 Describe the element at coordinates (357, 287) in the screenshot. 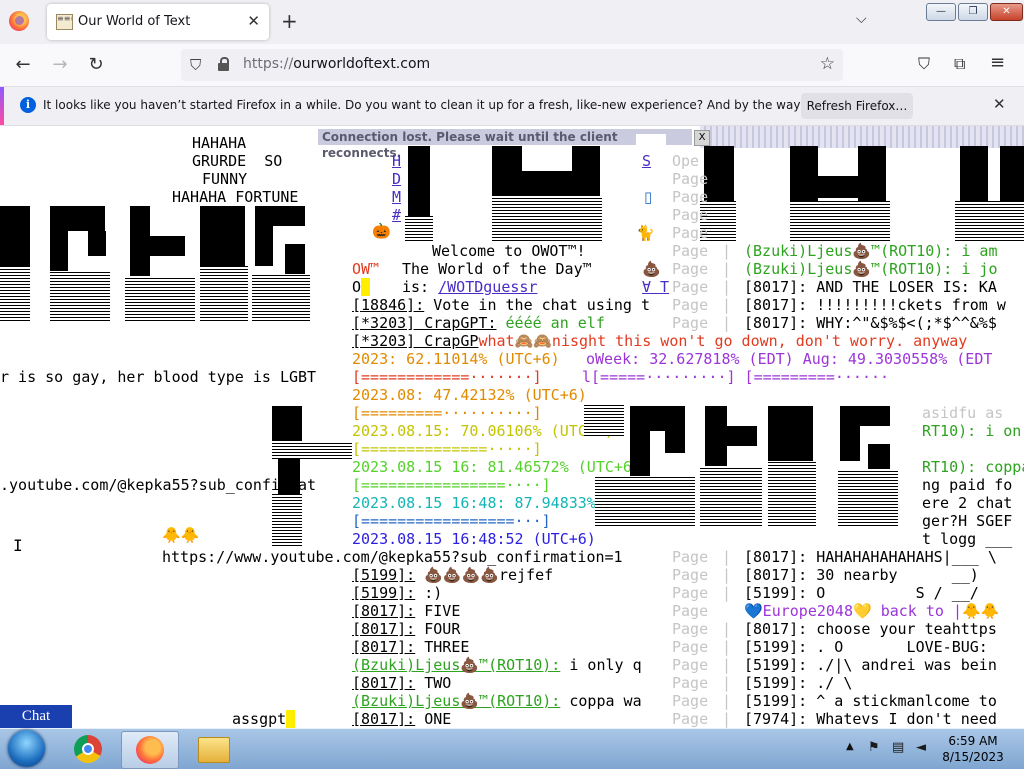

I see `o-mark-letter: O` at that location.